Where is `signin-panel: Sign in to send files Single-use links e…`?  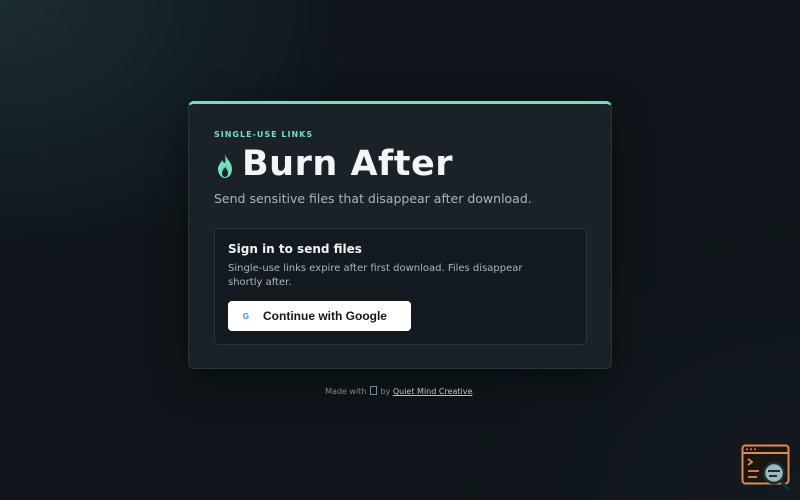
signin-panel: Sign in to send files Single-use links e… is located at coordinates (400, 286).